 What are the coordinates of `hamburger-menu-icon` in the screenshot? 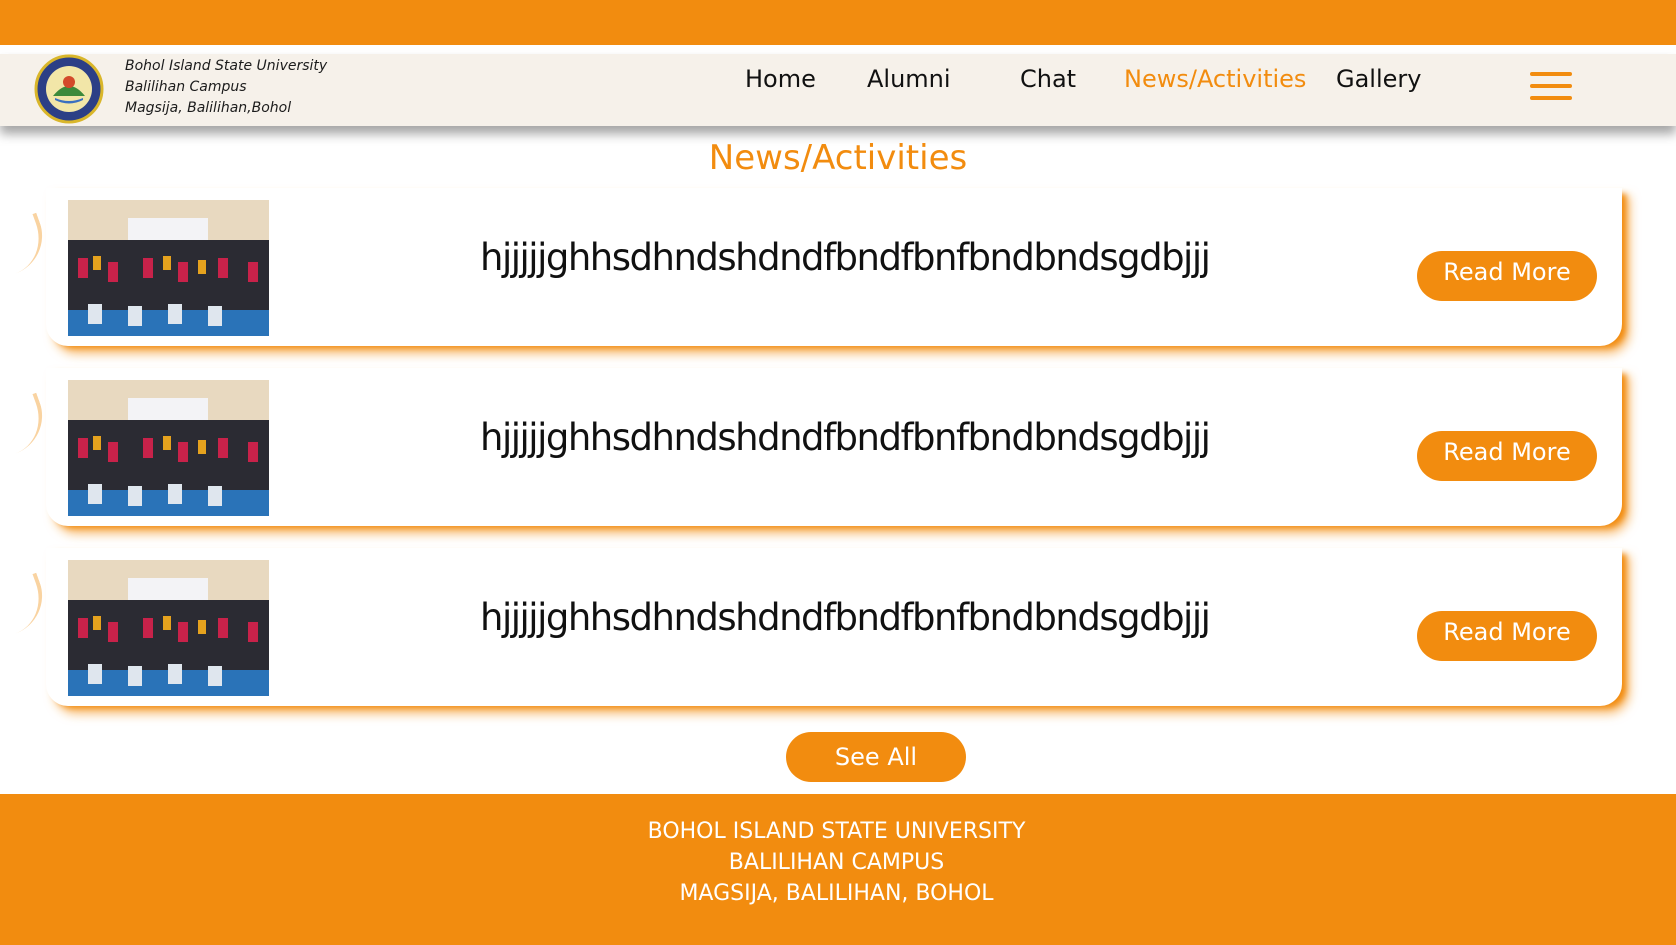 It's located at (1551, 86).